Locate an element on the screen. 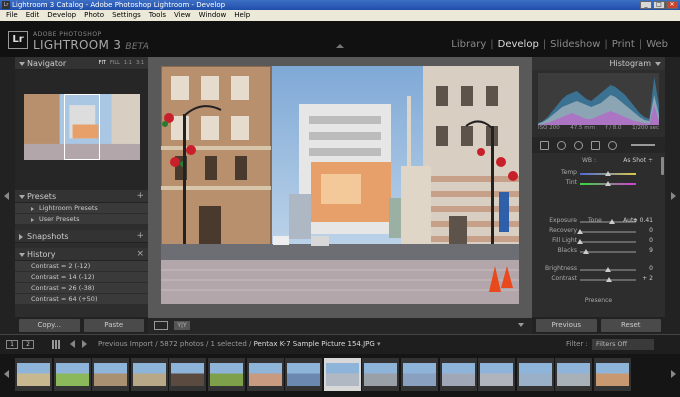 This screenshot has height=397, width=680. spot-removal-icon is located at coordinates (561, 145).